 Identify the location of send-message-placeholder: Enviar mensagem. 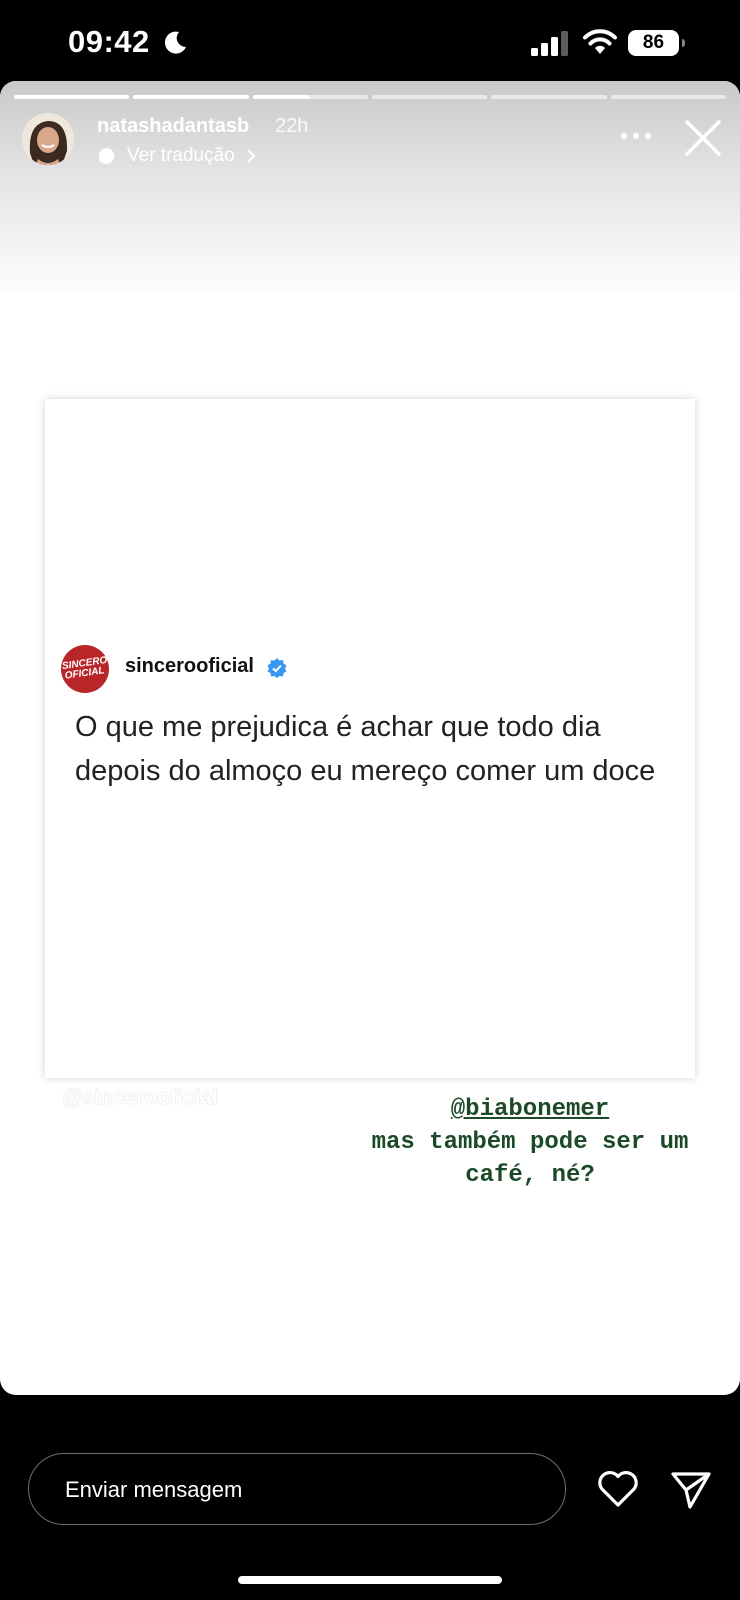
(154, 1489).